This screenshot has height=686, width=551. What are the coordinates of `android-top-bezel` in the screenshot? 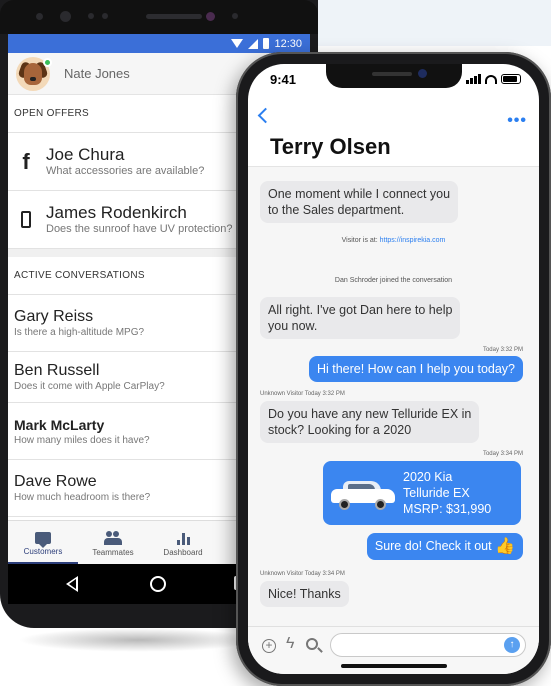 It's located at (159, 17).